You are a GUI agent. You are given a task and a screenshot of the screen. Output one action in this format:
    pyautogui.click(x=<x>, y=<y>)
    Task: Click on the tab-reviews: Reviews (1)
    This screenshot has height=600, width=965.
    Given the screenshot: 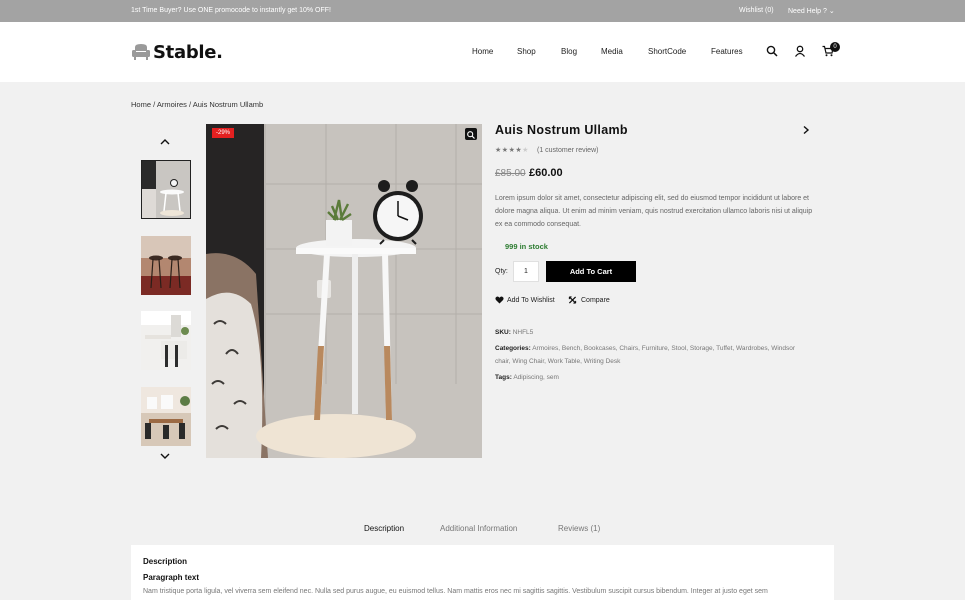 What is the action you would take?
    pyautogui.click(x=579, y=528)
    